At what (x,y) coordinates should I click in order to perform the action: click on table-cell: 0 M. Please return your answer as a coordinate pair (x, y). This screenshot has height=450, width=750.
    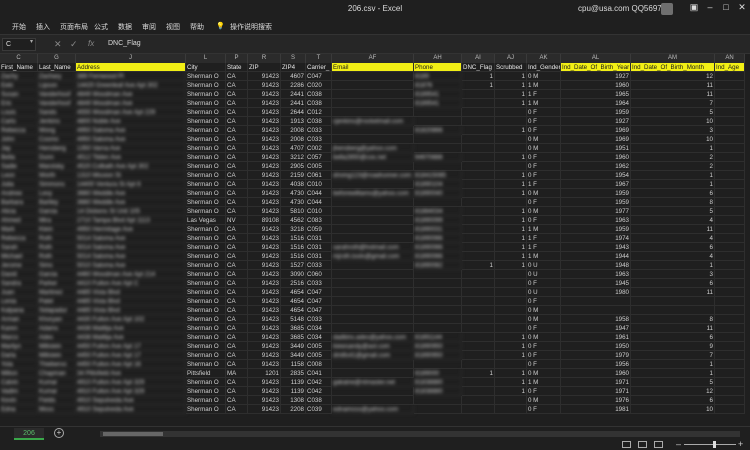
    Looking at the image, I should click on (544, 337).